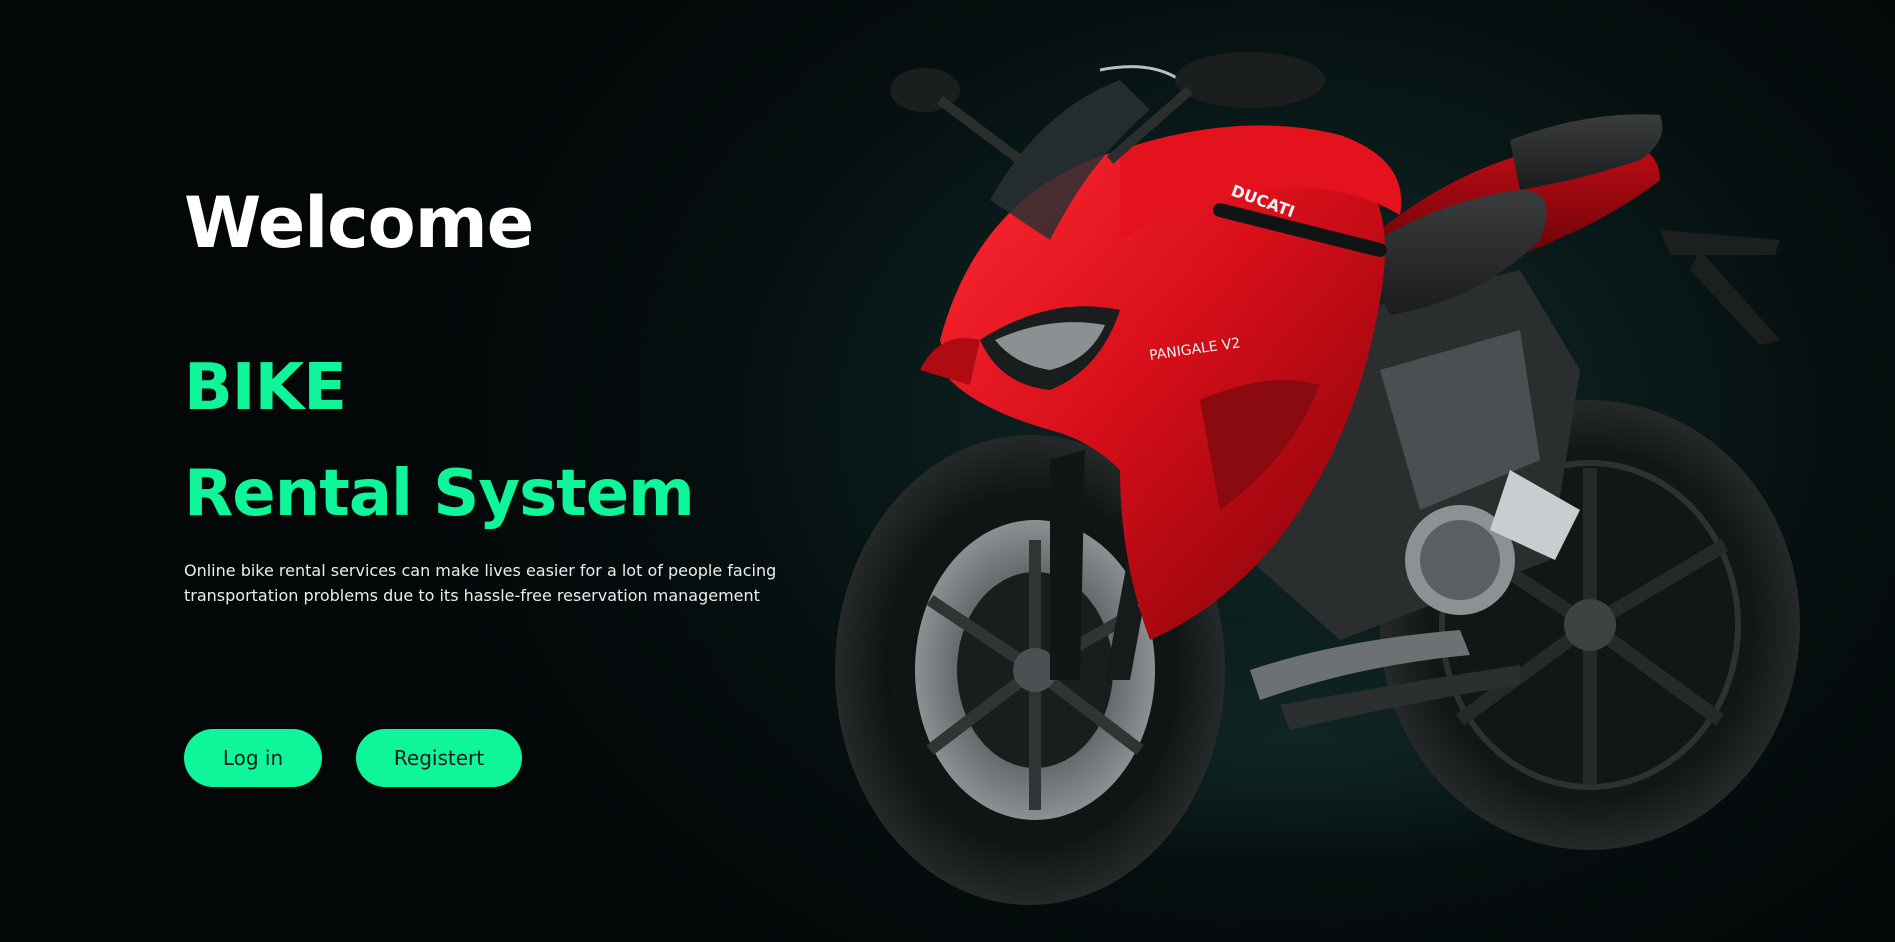 Image resolution: width=1895 pixels, height=942 pixels. I want to click on subtitle-bike: BIKE, so click(265, 388).